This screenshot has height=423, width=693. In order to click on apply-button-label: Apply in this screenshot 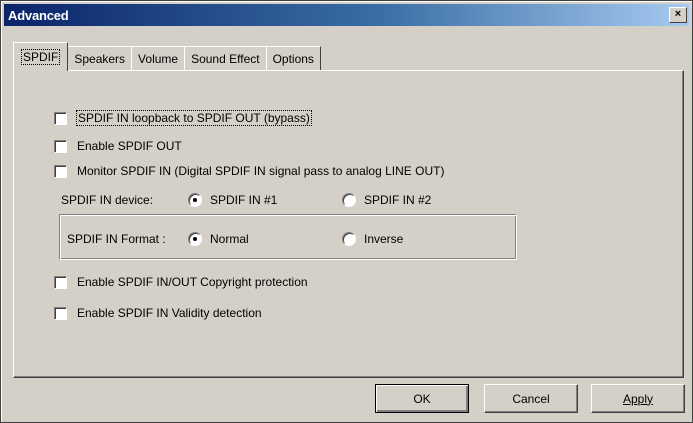, I will do `click(638, 398)`.